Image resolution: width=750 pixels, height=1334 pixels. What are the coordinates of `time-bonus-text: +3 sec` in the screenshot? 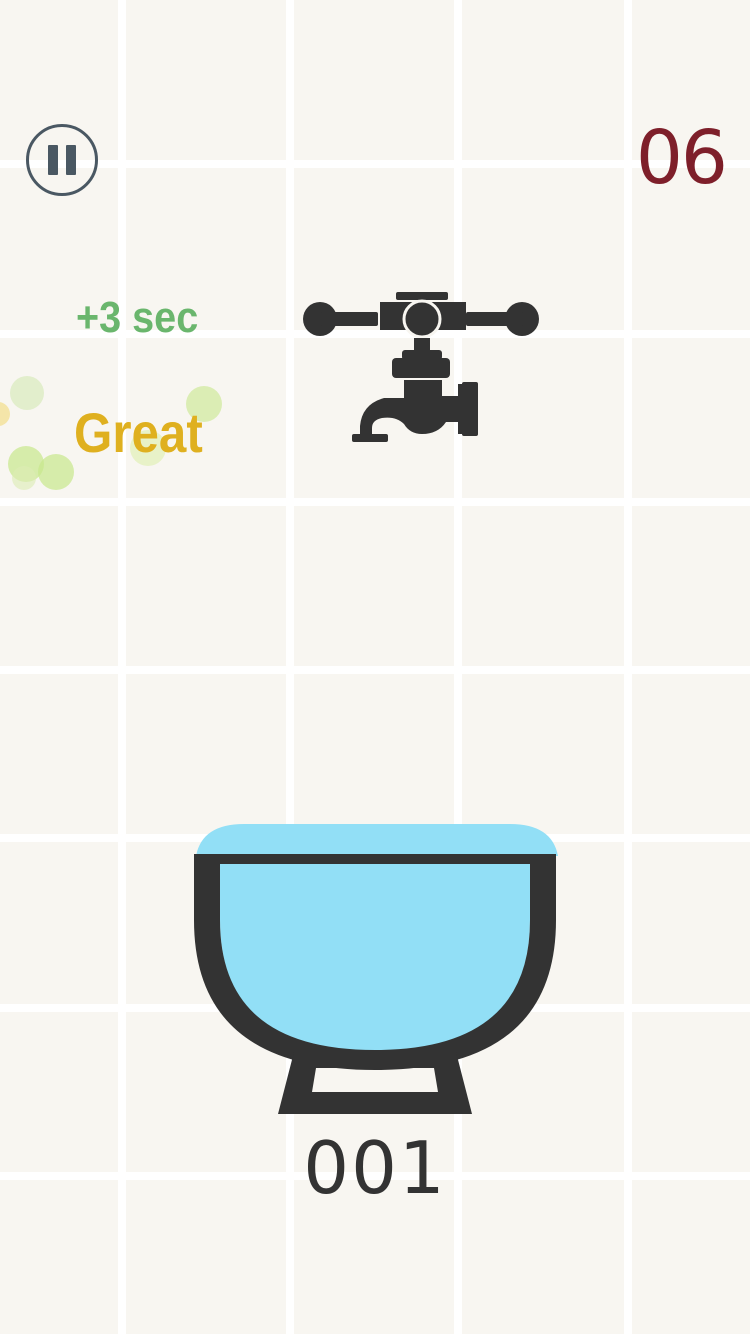 It's located at (137, 317).